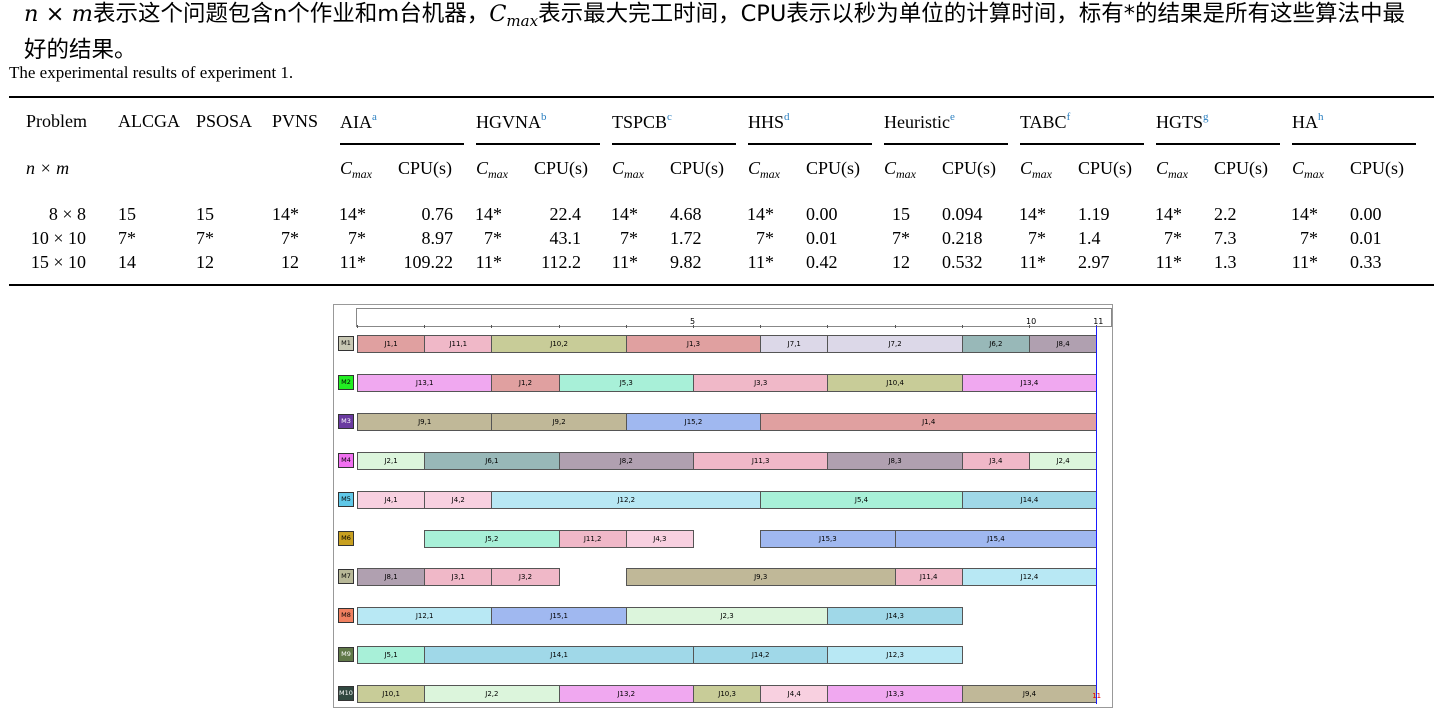 The width and height of the screenshot is (1434, 710). Describe the element at coordinates (1063, 460) in the screenshot. I see `operation-bar: J2,4` at that location.